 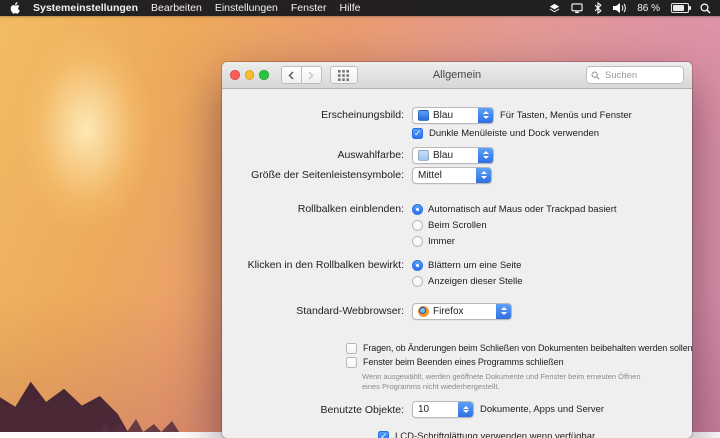 What do you see at coordinates (383, 434) in the screenshot?
I see `lcd-smoothing-checkbox` at bounding box center [383, 434].